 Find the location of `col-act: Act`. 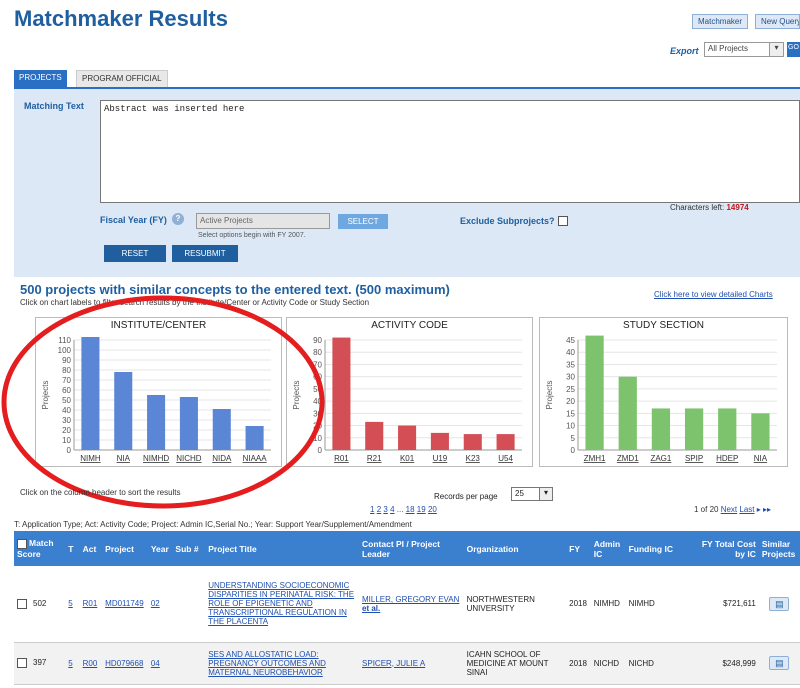

col-act: Act is located at coordinates (91, 548).